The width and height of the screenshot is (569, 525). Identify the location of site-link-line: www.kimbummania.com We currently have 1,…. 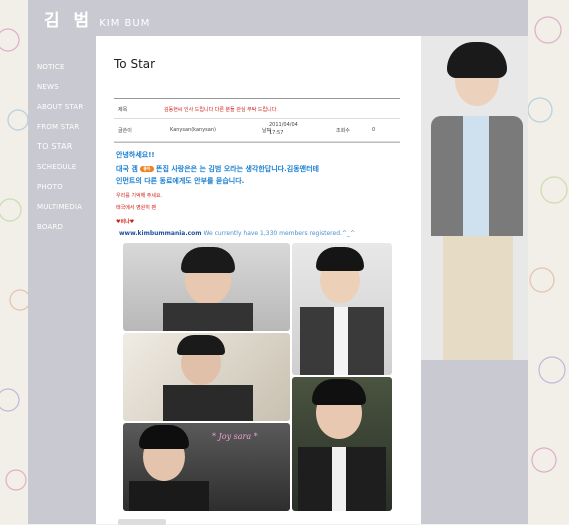
(237, 233).